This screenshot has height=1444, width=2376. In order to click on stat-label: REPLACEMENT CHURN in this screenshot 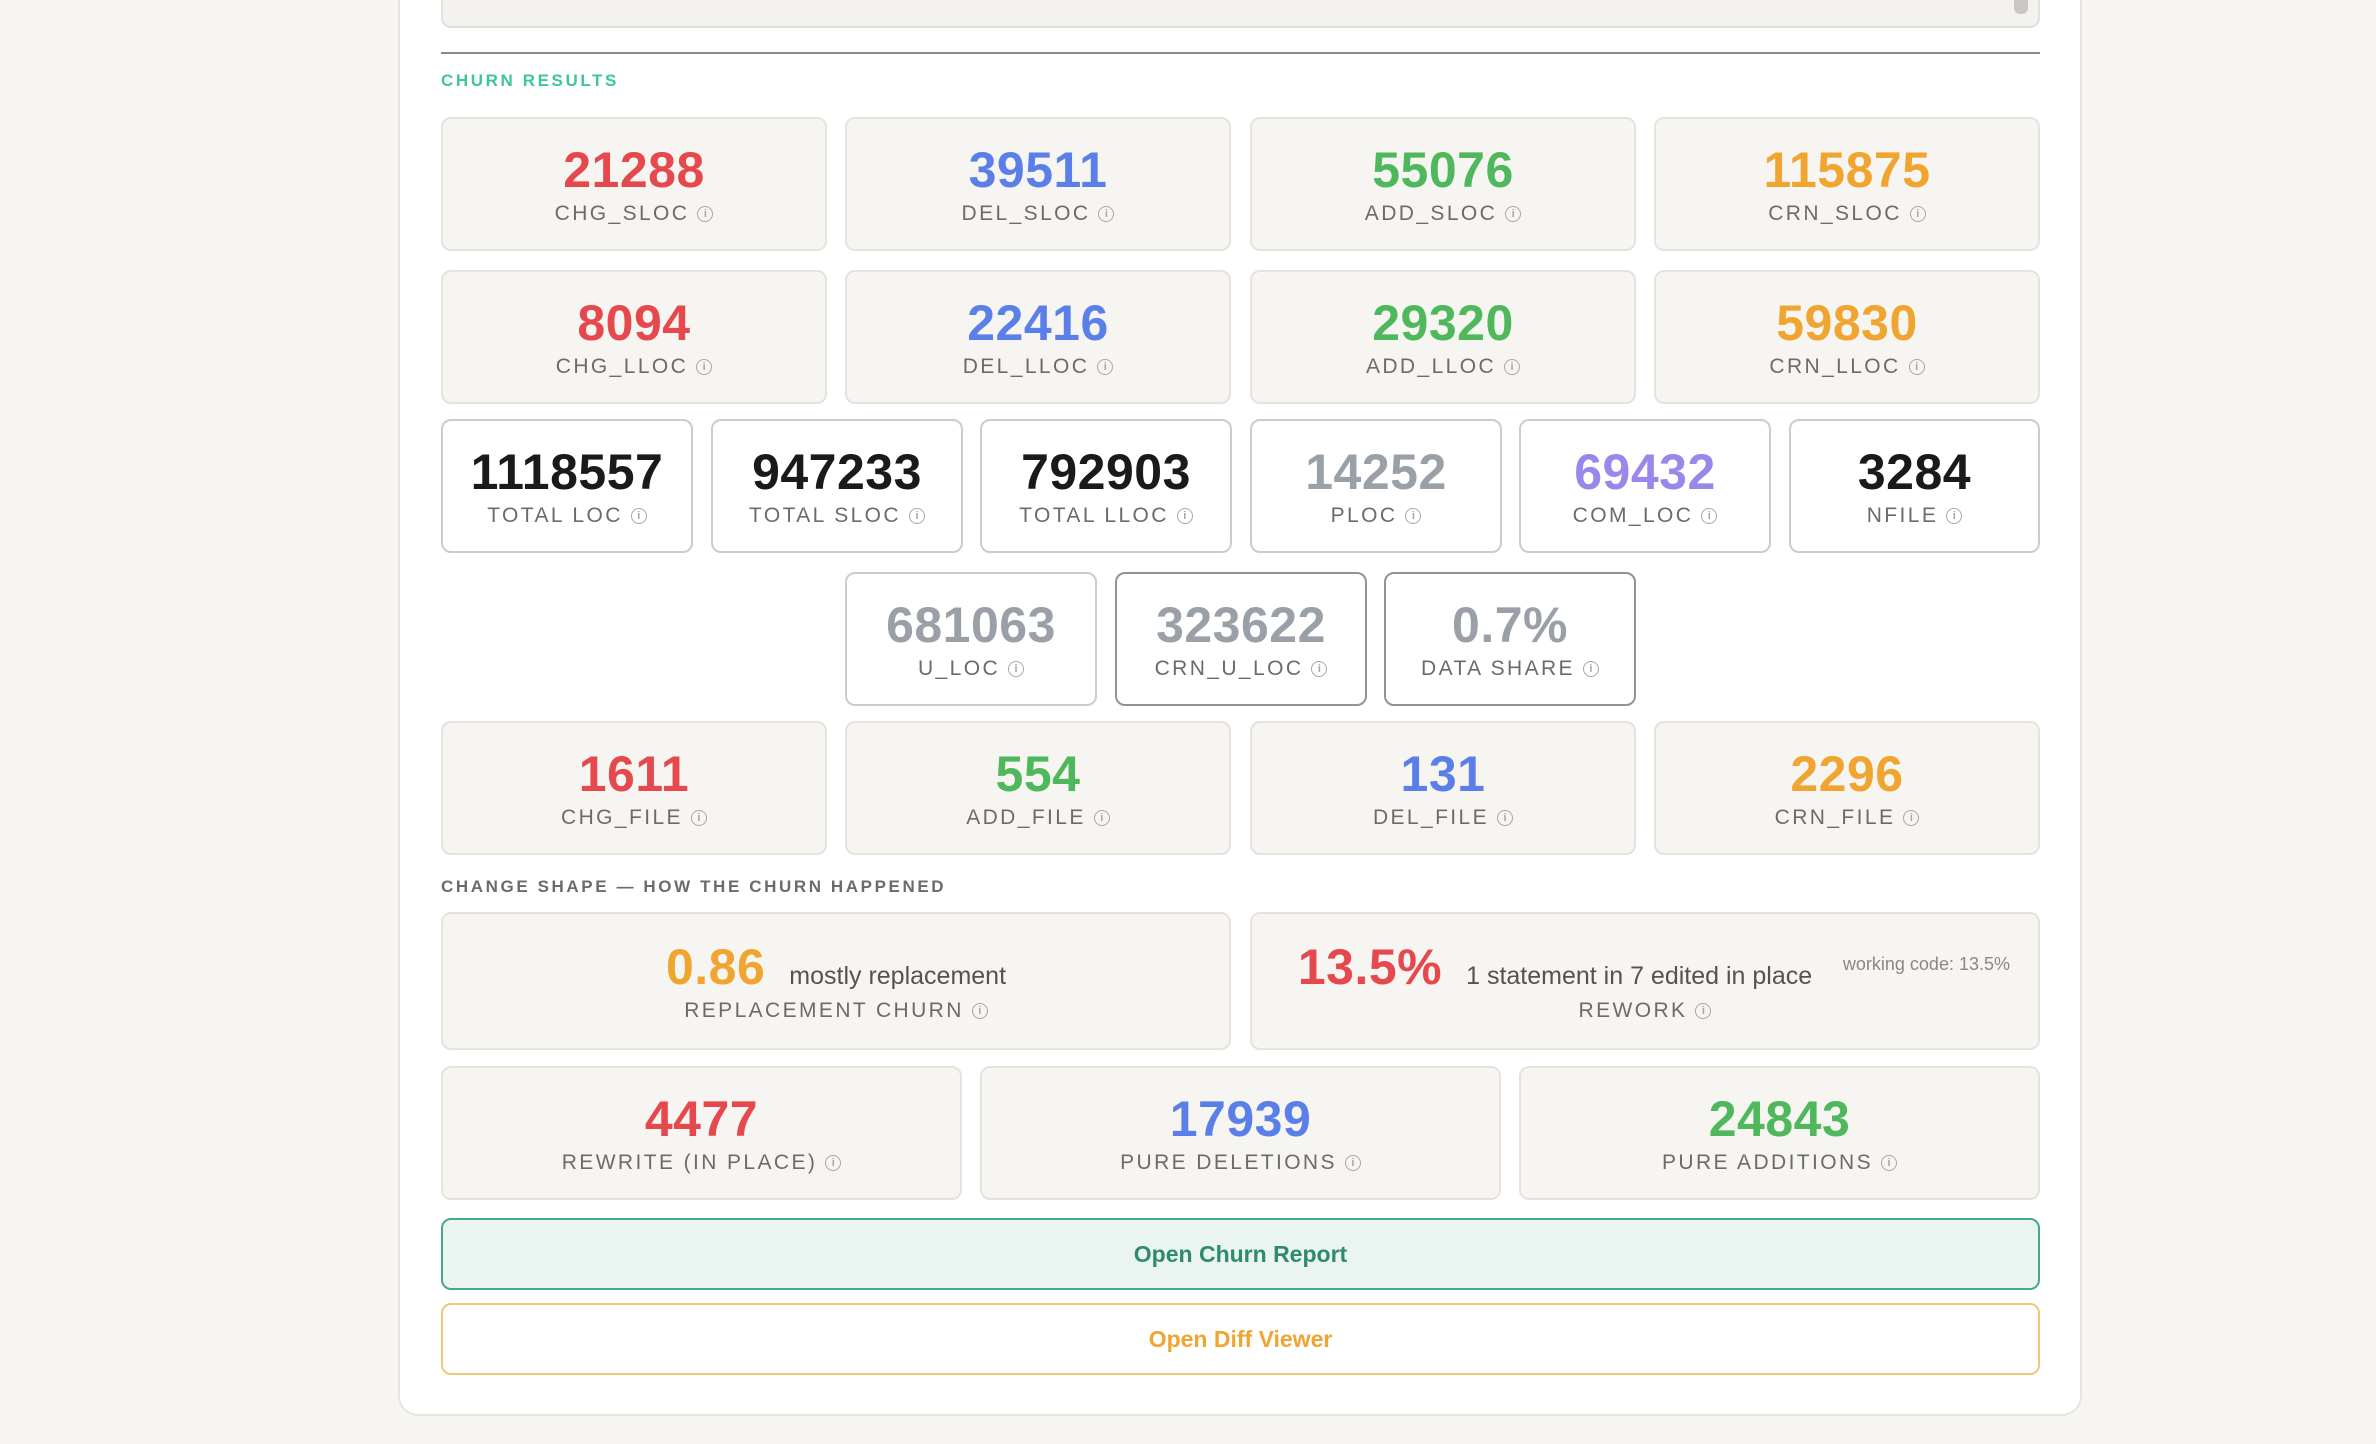, I will do `click(824, 1010)`.